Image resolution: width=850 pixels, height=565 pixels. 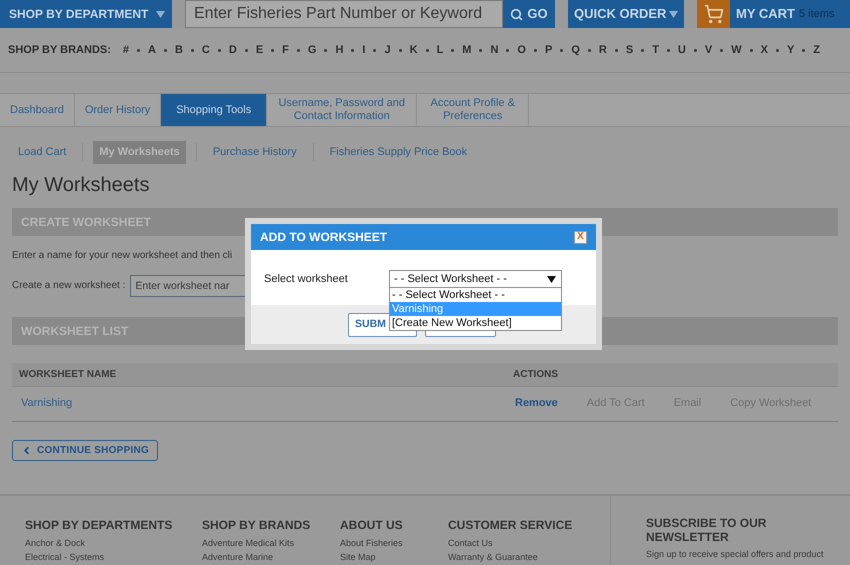 What do you see at coordinates (268, 403) in the screenshot?
I see `worksheet-link: Varnishing` at bounding box center [268, 403].